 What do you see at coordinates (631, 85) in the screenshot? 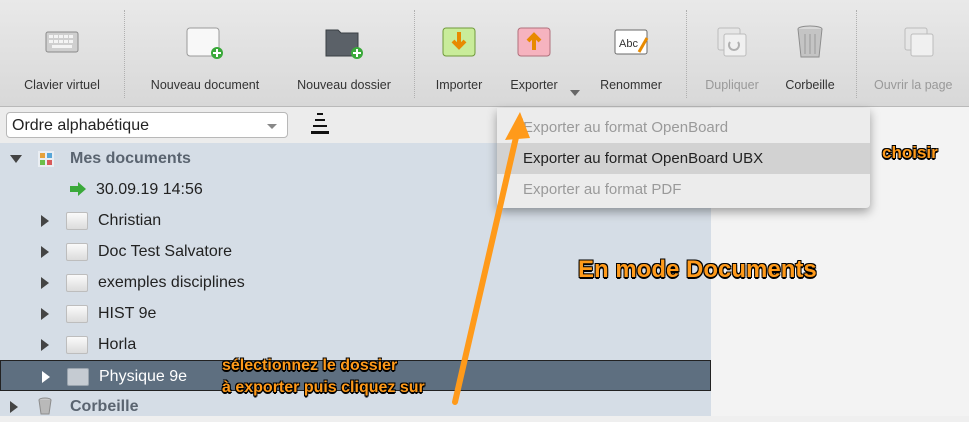
I see `toolbar-label: Renommer` at bounding box center [631, 85].